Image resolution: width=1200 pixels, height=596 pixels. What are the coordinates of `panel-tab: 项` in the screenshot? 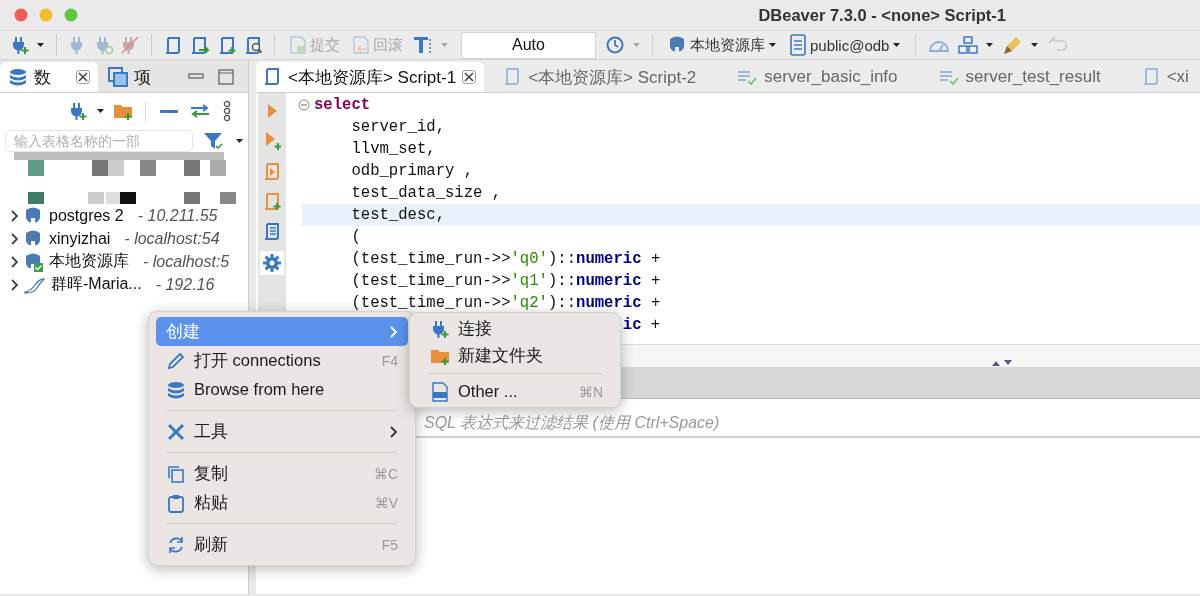 It's located at (129, 77).